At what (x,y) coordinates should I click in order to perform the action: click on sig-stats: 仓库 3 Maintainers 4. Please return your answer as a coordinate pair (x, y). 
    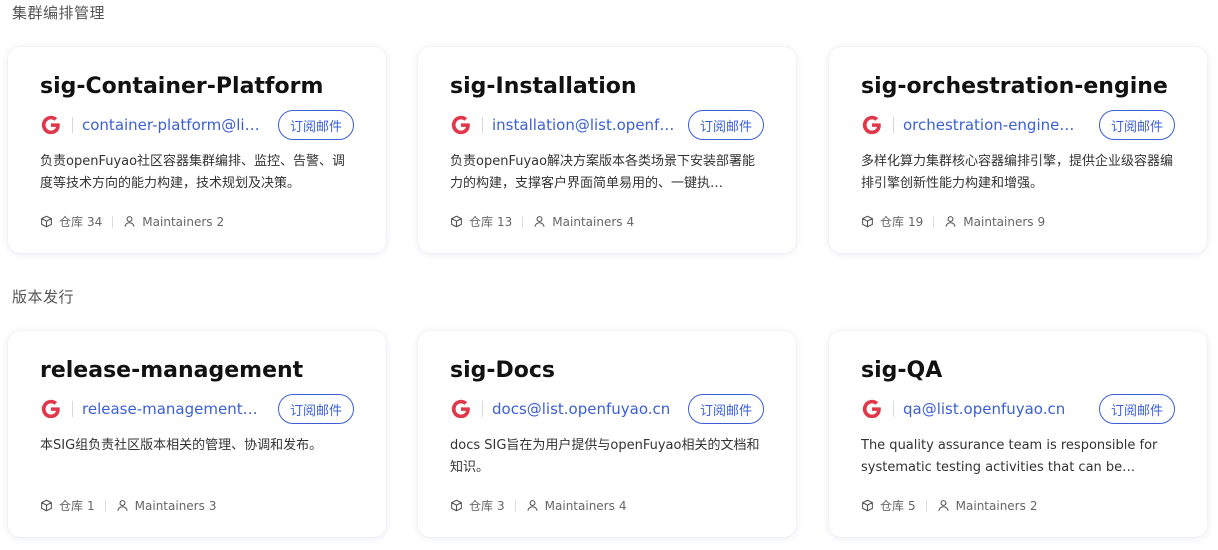
    Looking at the image, I should click on (538, 505).